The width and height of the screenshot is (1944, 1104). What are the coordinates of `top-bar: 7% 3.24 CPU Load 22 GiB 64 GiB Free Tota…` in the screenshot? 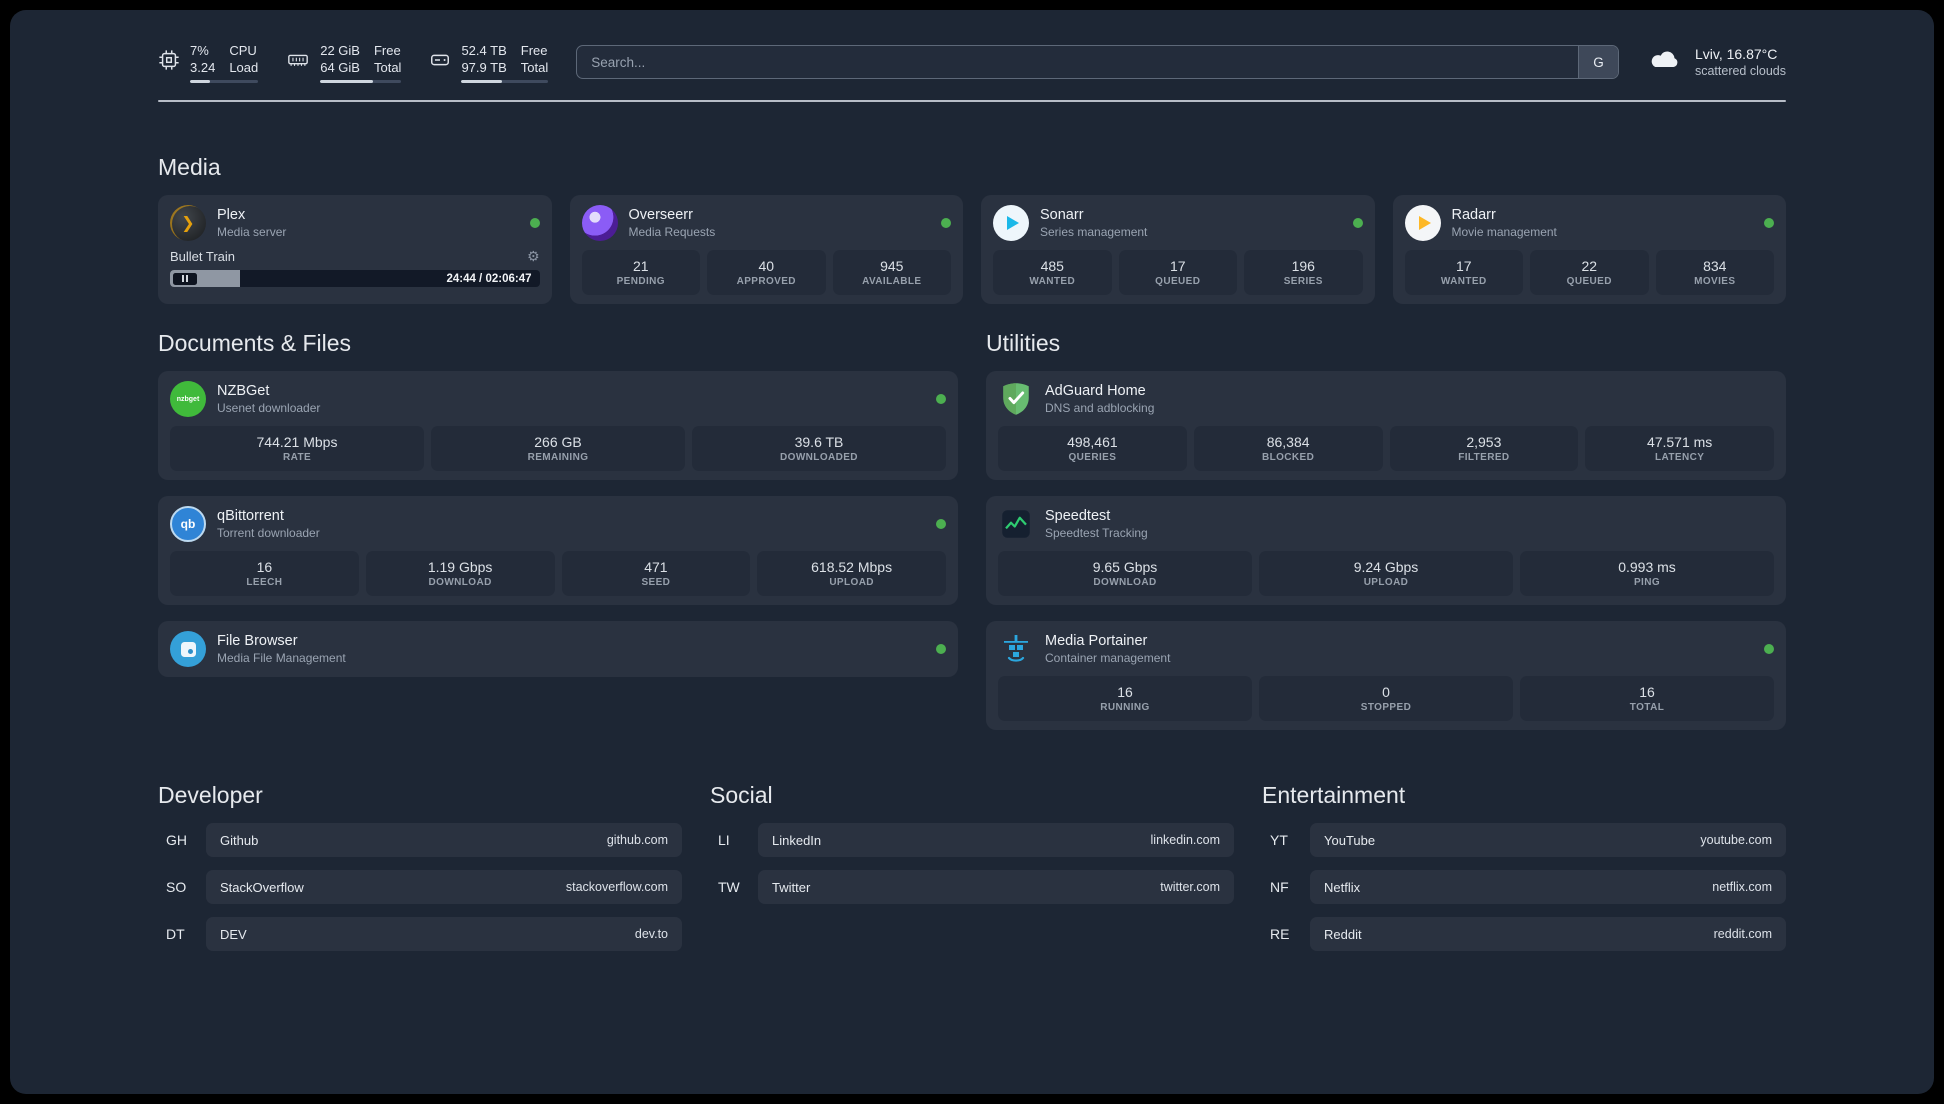 It's located at (972, 62).